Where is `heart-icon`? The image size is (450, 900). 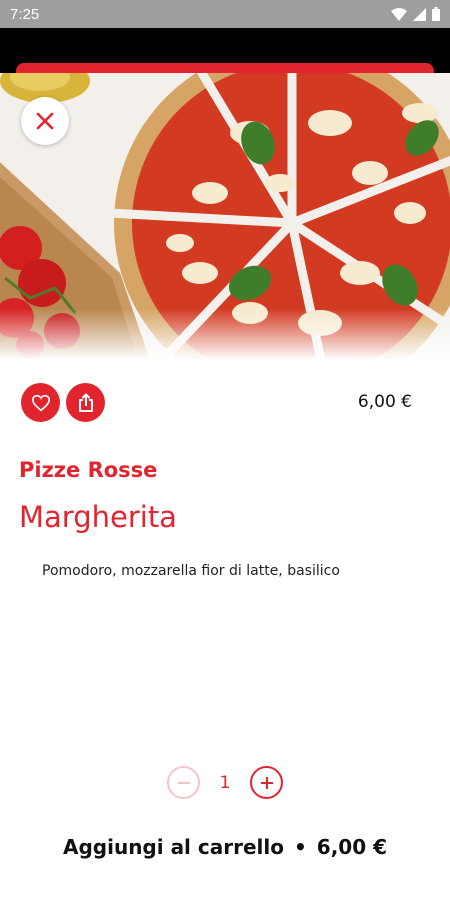 heart-icon is located at coordinates (40, 402).